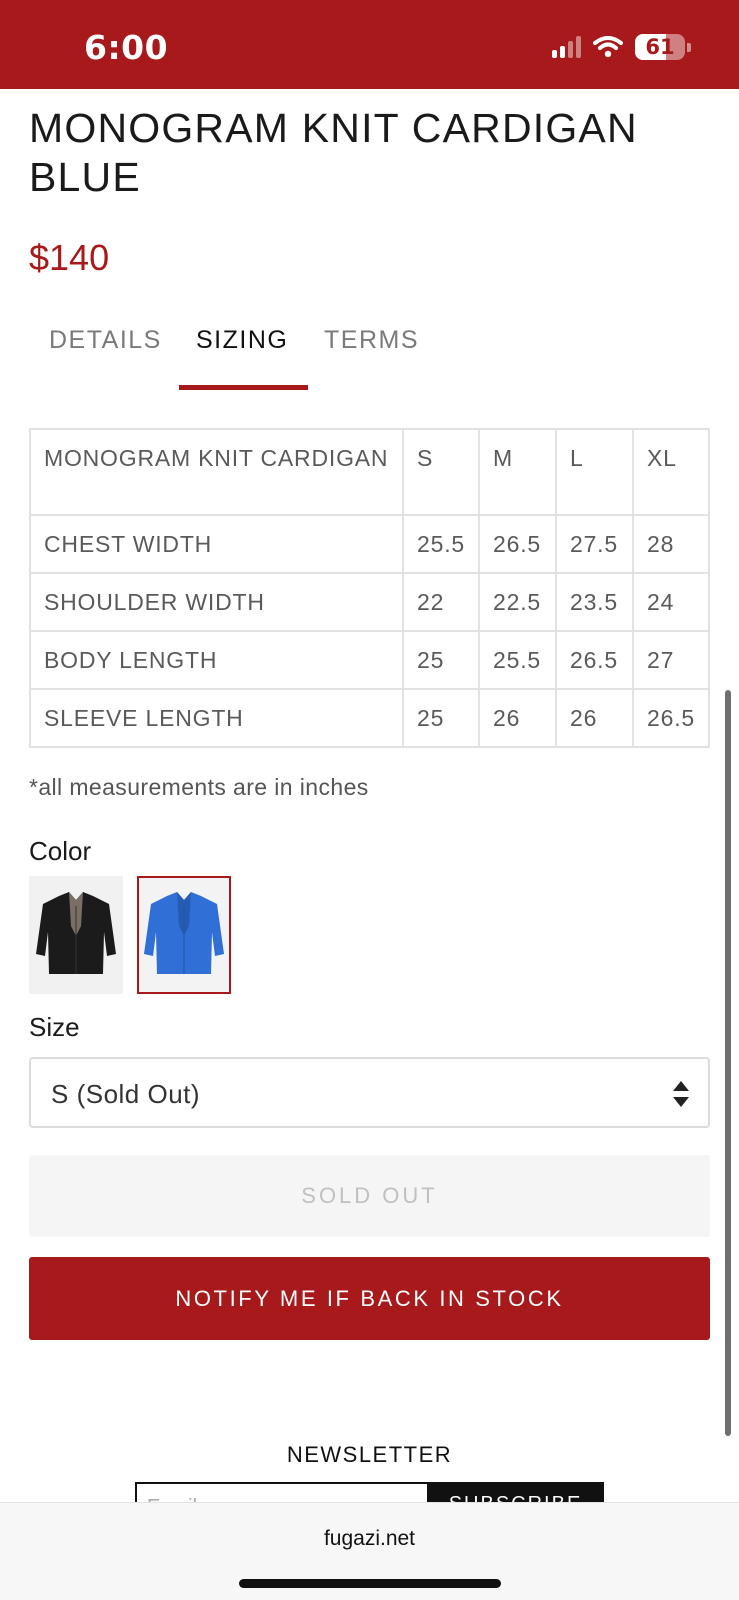 The height and width of the screenshot is (1600, 739). Describe the element at coordinates (216, 472) in the screenshot. I see `table-header-cell: MONOGRAM KNIT CARDIGAN` at that location.